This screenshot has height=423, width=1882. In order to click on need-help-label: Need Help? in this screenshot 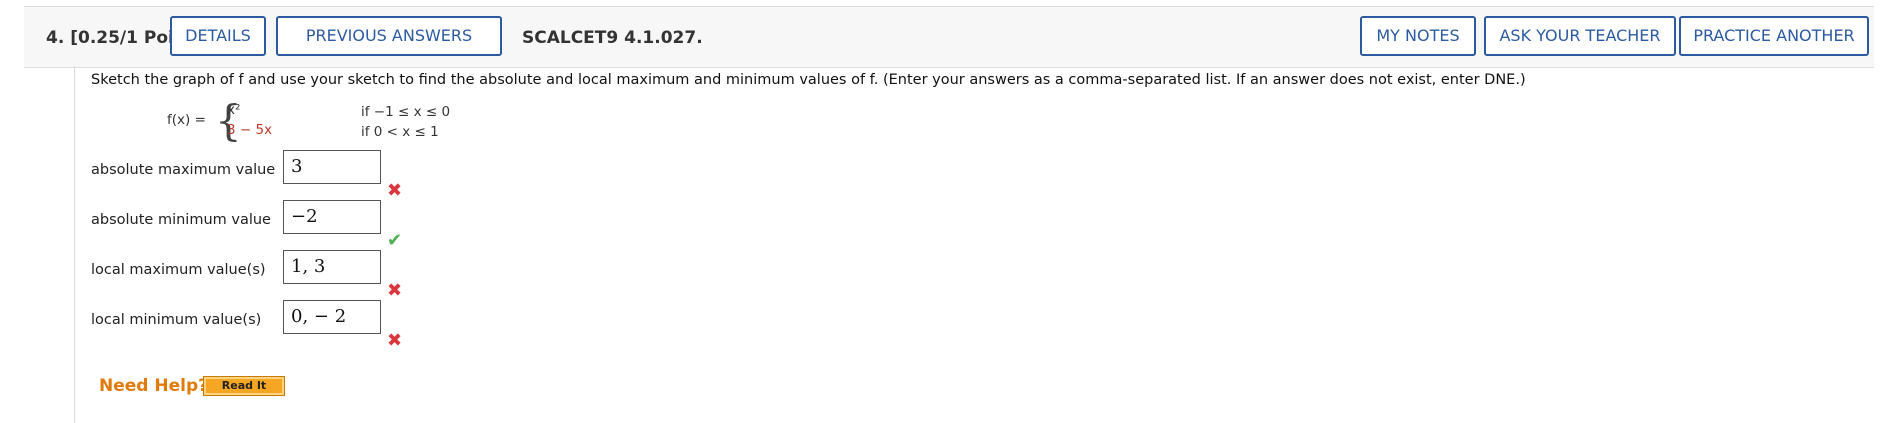, I will do `click(153, 386)`.